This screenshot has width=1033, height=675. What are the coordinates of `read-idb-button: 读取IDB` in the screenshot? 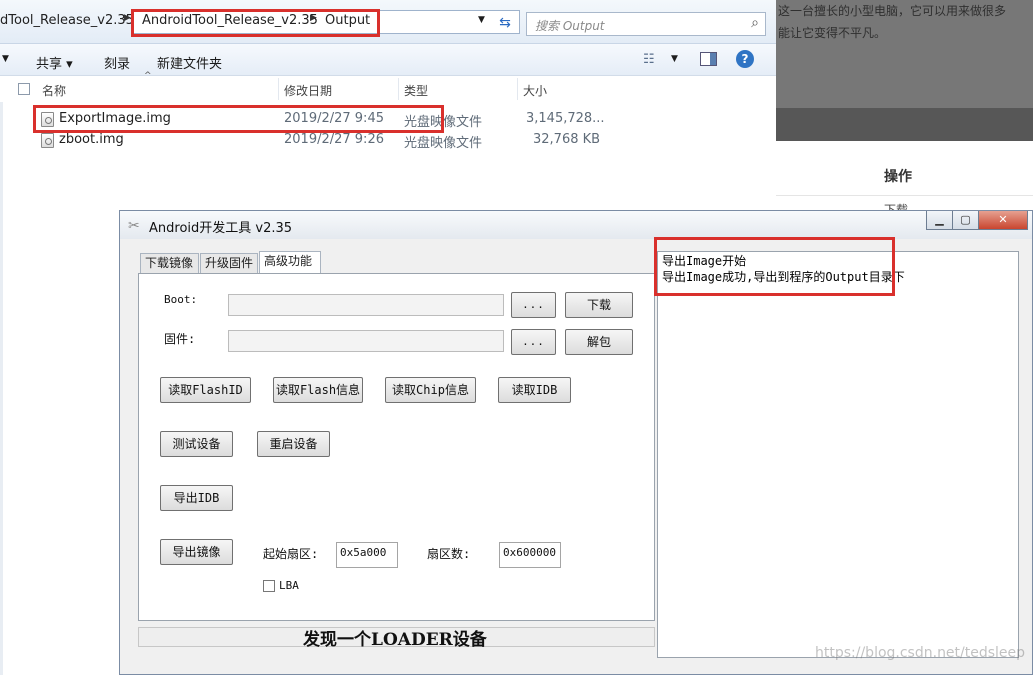 It's located at (534, 390).